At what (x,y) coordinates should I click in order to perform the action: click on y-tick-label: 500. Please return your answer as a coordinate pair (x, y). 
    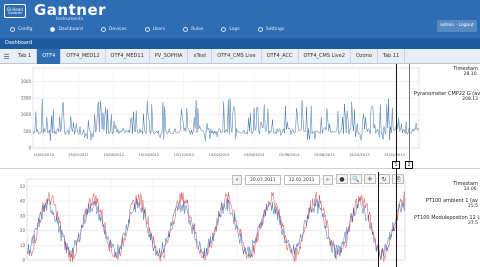
    Looking at the image, I should click on (27, 131).